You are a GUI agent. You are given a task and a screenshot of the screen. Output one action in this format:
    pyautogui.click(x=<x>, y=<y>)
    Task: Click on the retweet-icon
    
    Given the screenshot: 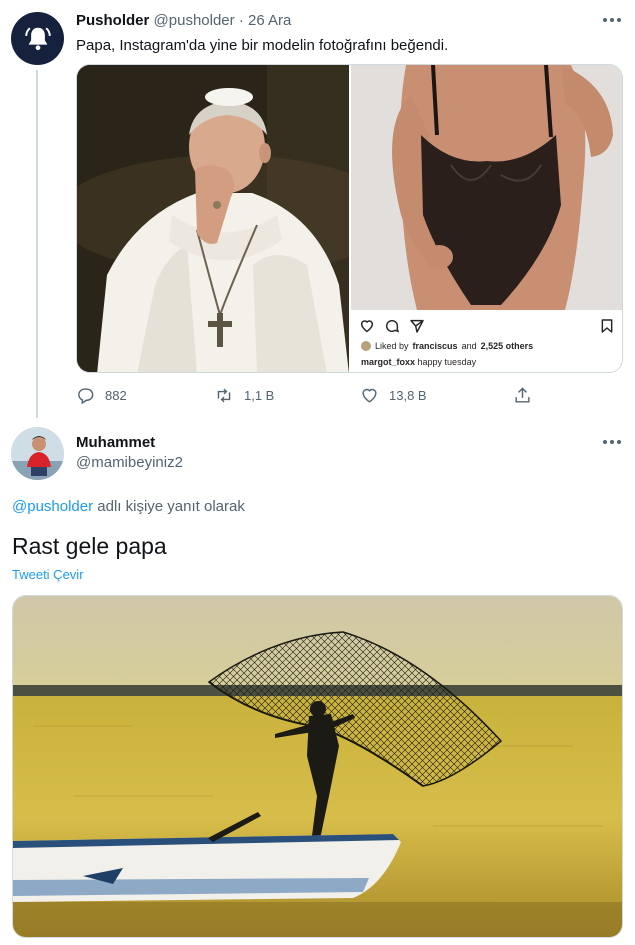 What is the action you would take?
    pyautogui.click(x=224, y=395)
    